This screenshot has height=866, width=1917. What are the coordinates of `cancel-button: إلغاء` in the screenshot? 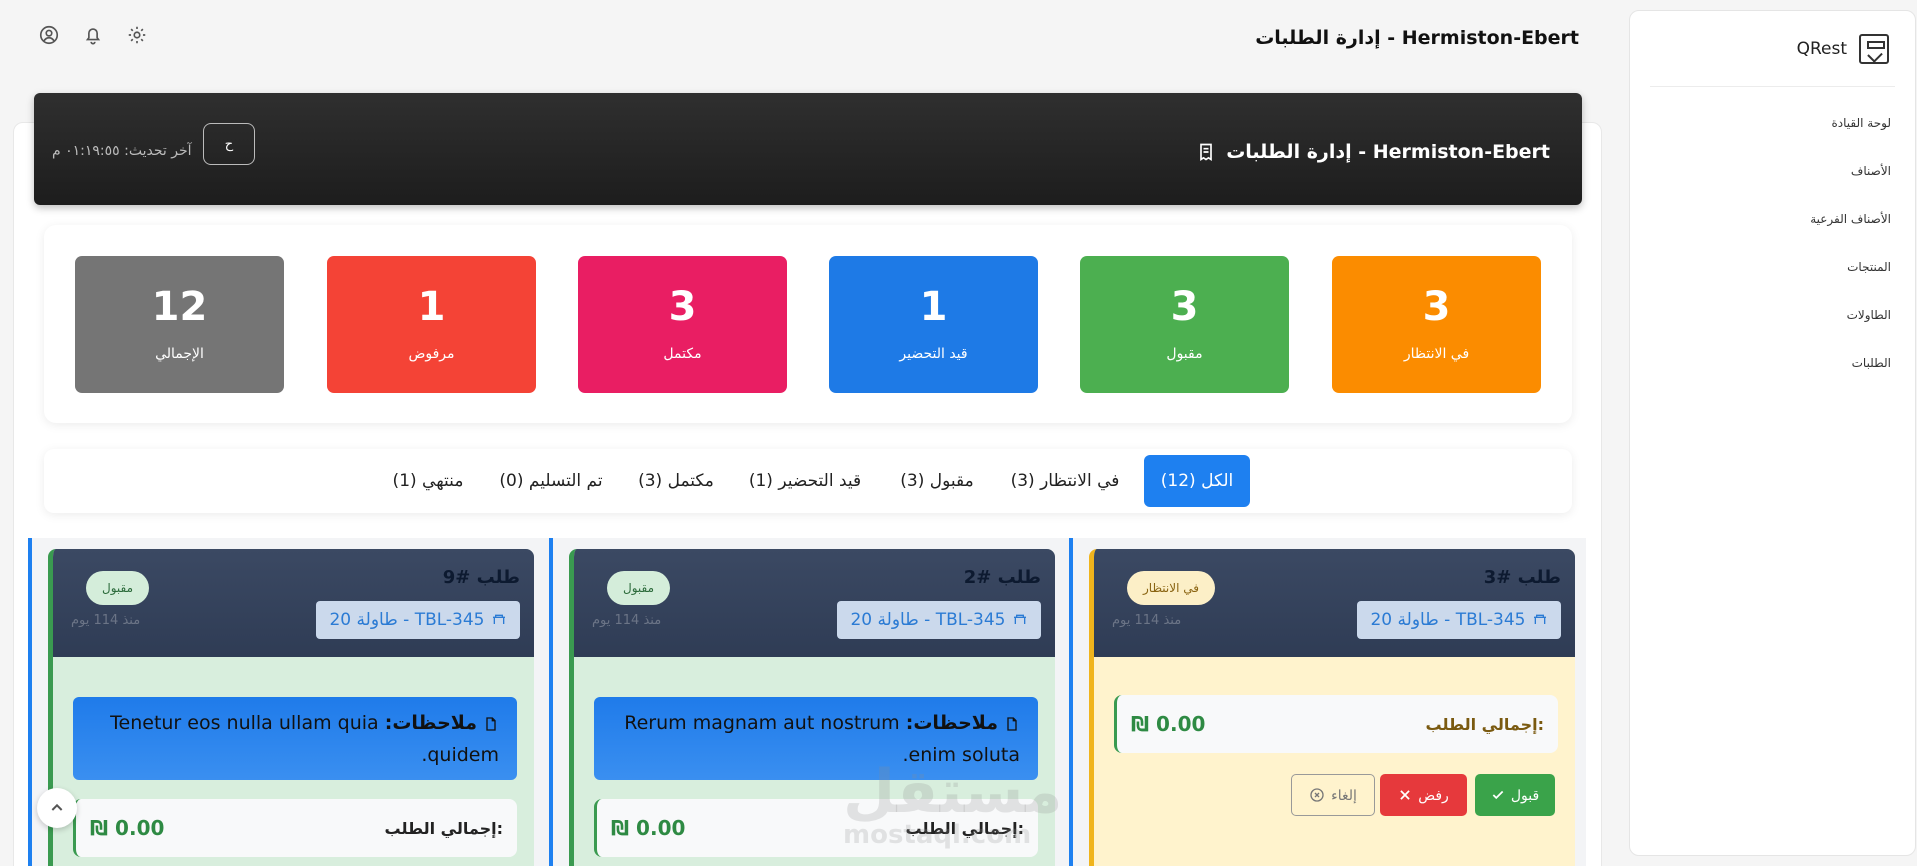 It's located at (1333, 795).